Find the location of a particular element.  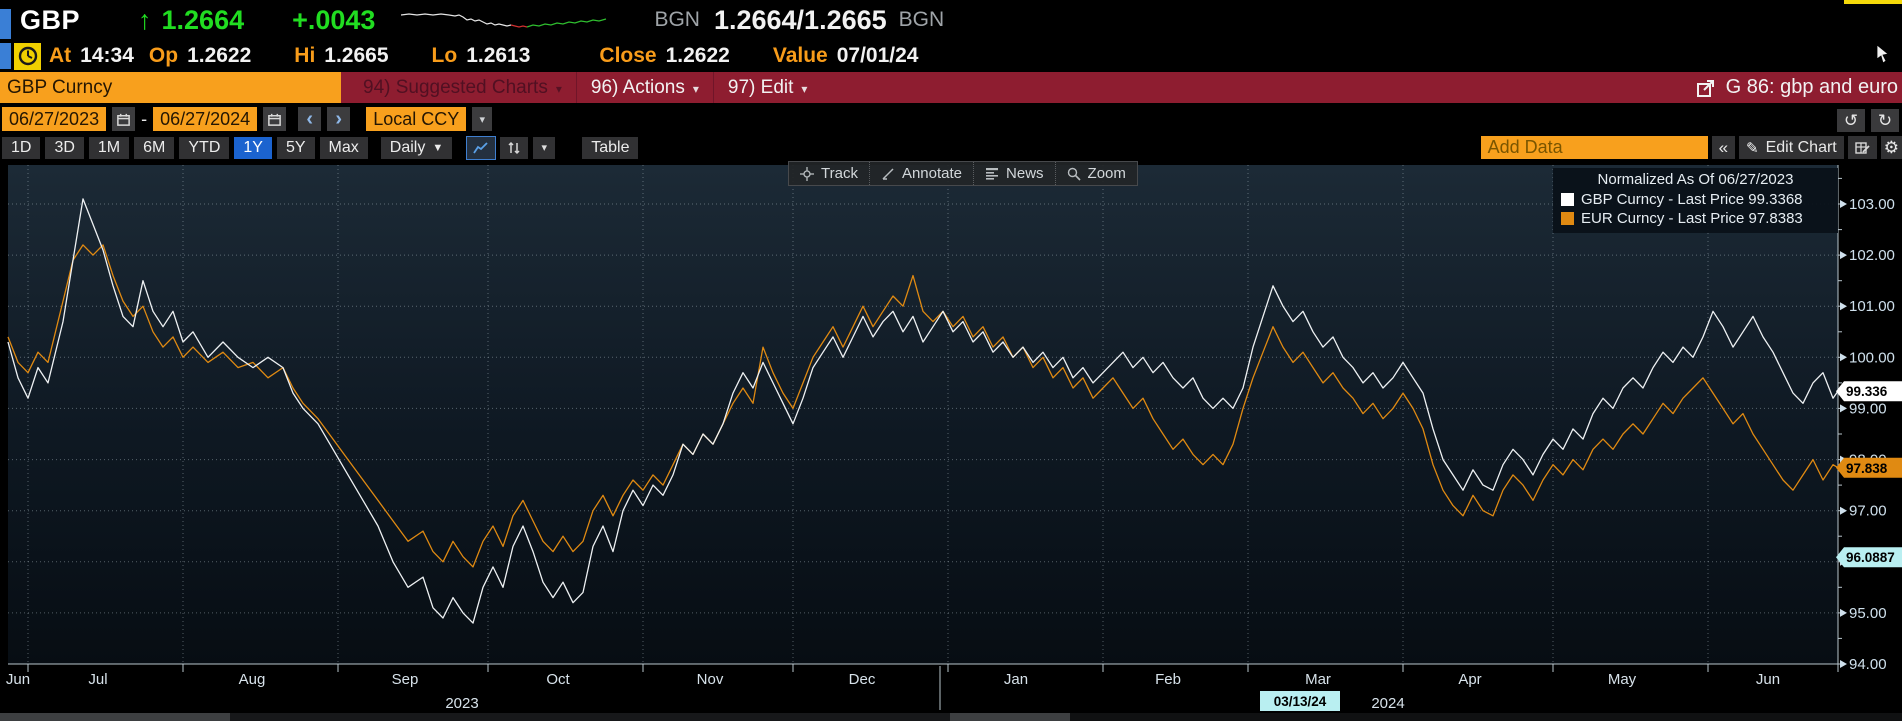

x-axis-month-label: Oct is located at coordinates (558, 679).